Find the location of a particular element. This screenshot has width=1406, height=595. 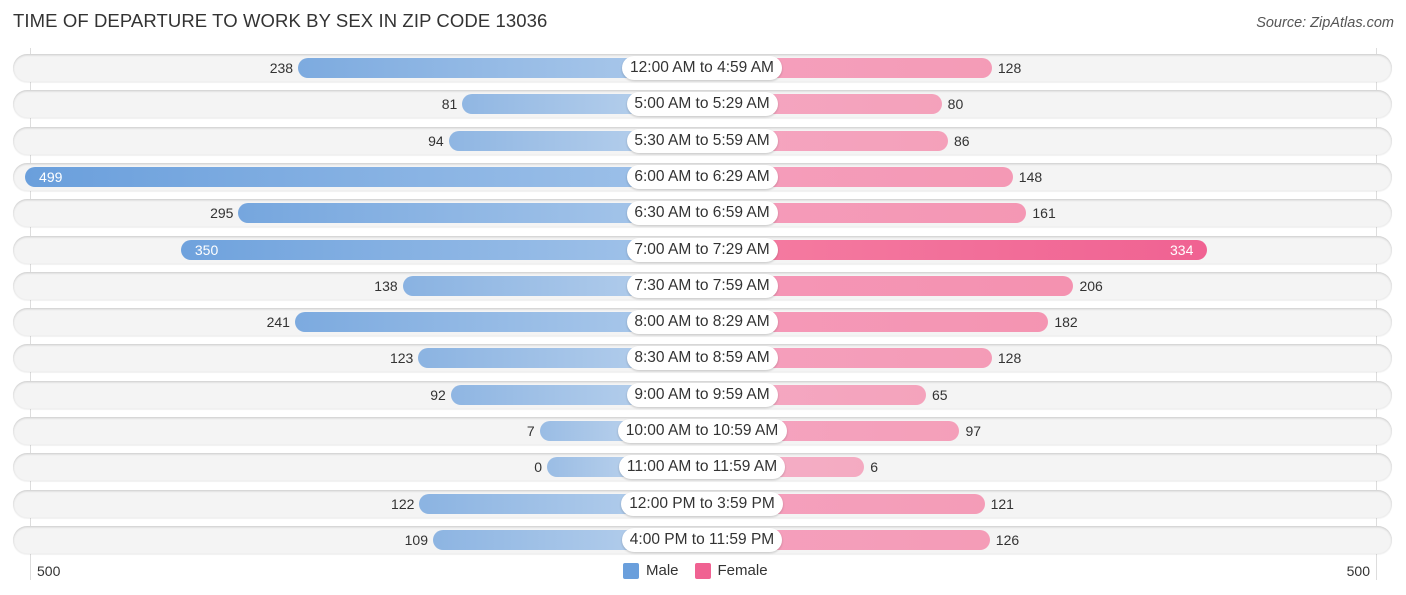

legend-label-male: Male is located at coordinates (662, 570).